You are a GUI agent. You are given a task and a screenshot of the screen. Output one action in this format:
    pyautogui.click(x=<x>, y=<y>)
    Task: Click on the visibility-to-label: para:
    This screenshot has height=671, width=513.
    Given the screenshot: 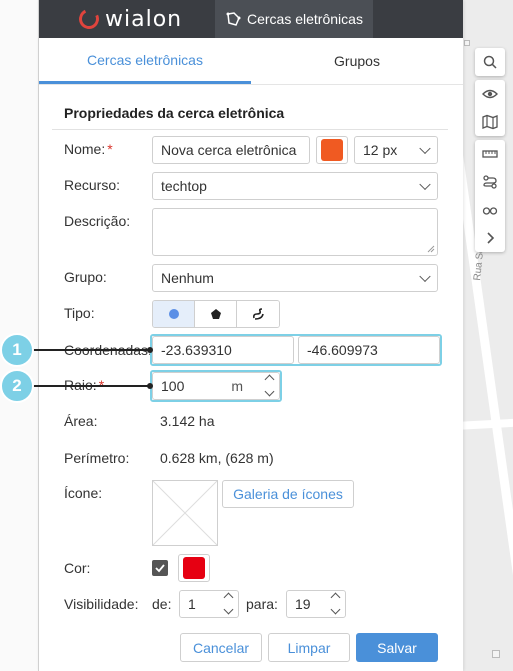 What is the action you would take?
    pyautogui.click(x=262, y=604)
    